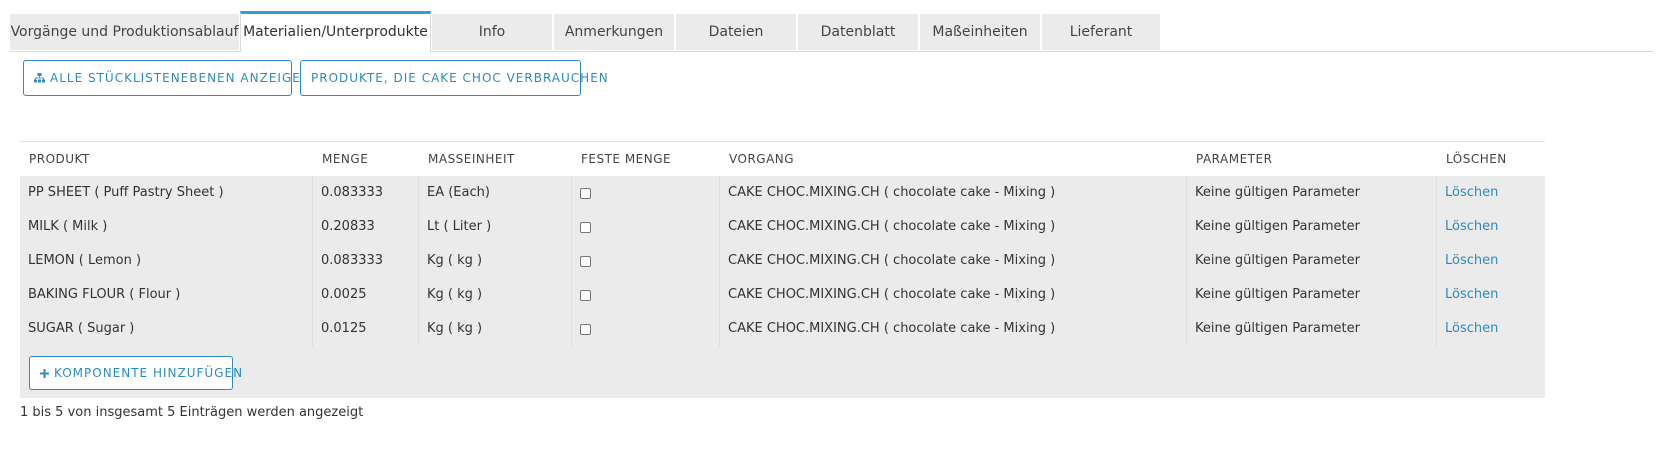  What do you see at coordinates (149, 373) in the screenshot?
I see `add-component-label: KOMPONENTE HINZUFÜGEN` at bounding box center [149, 373].